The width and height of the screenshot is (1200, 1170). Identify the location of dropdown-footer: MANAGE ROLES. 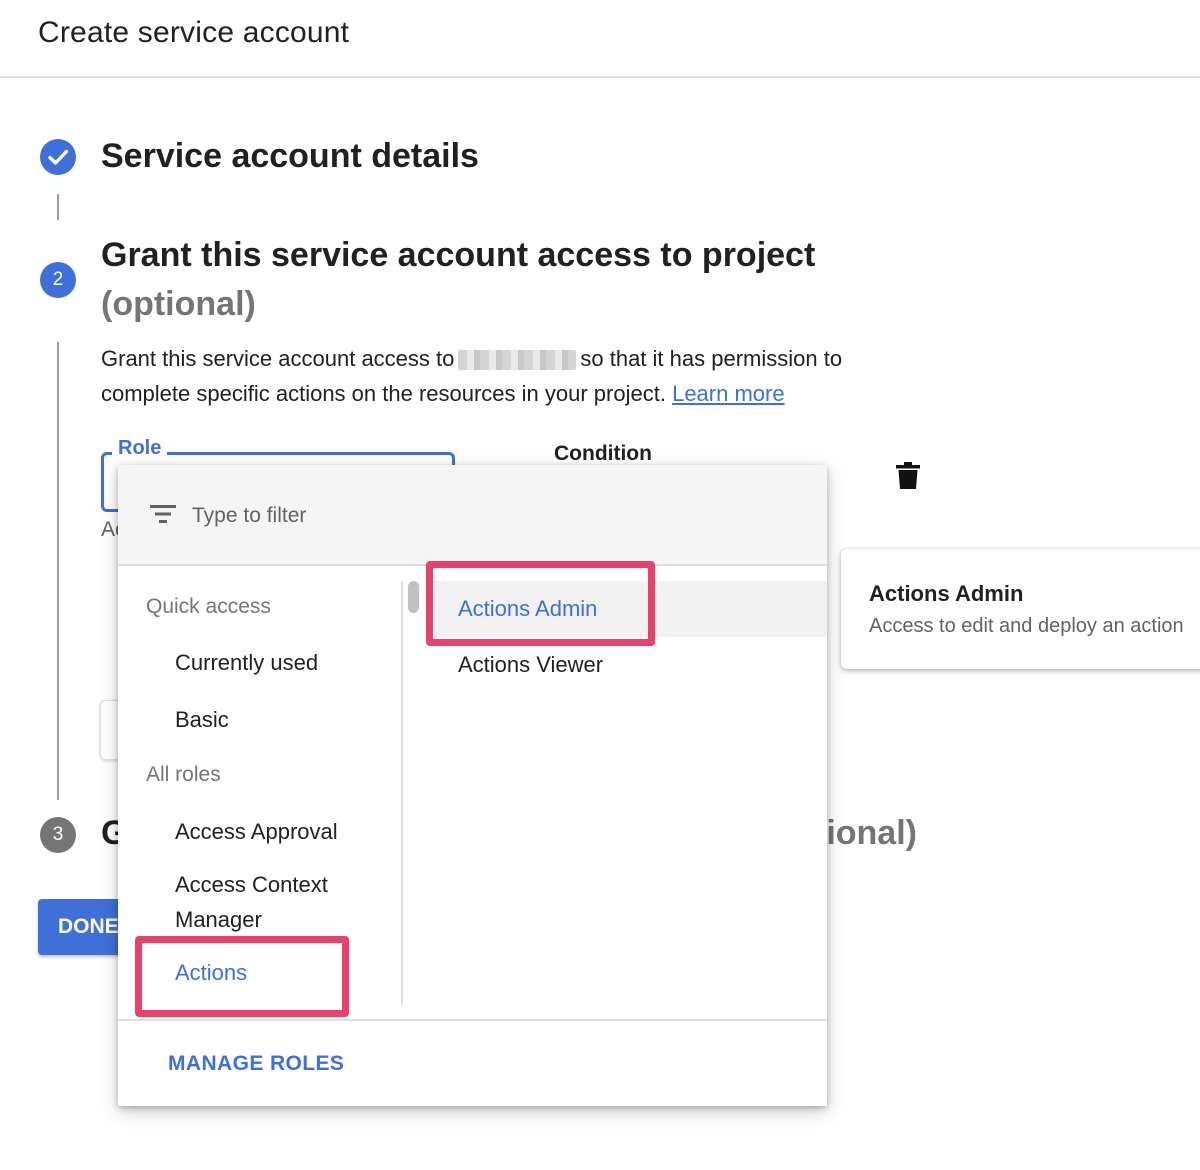
(472, 1062).